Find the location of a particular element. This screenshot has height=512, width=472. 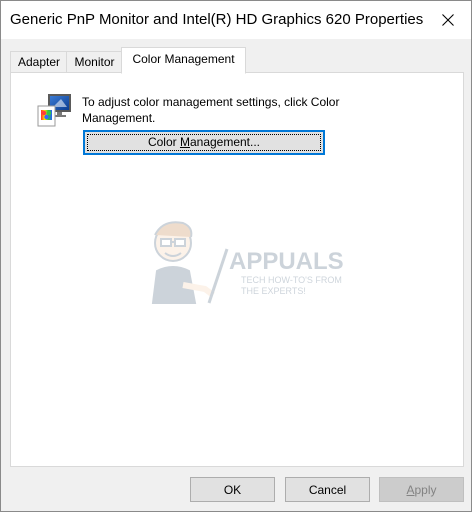

apply-button: Apply is located at coordinates (421, 489).